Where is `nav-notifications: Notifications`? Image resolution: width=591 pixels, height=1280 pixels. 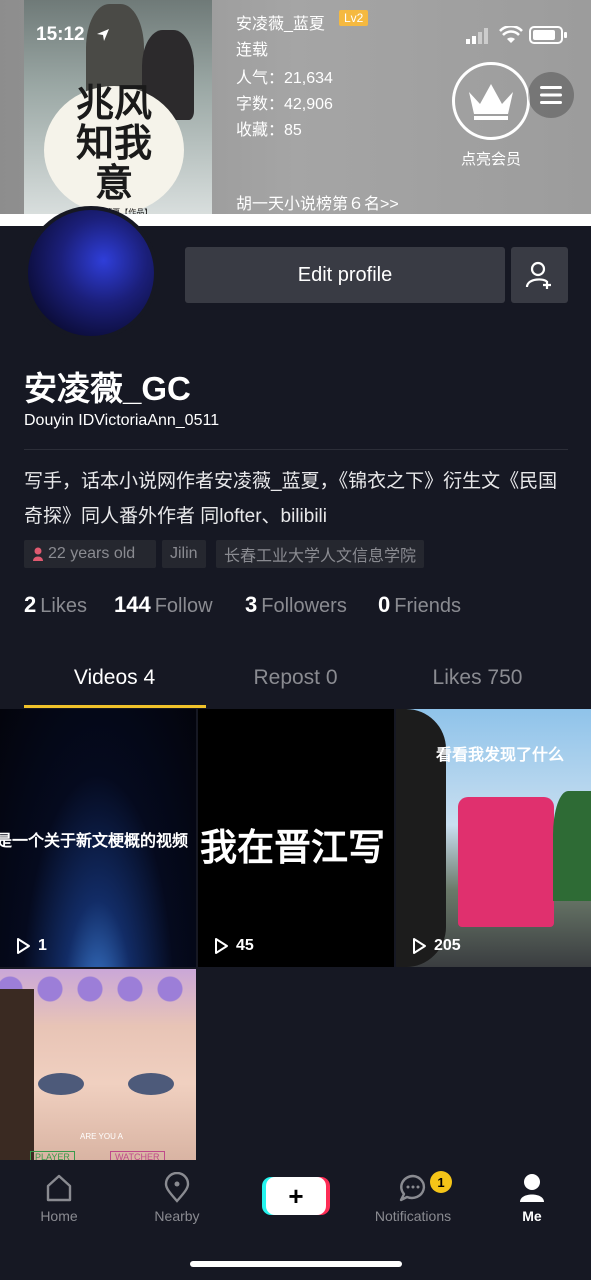 nav-notifications: Notifications is located at coordinates (413, 1198).